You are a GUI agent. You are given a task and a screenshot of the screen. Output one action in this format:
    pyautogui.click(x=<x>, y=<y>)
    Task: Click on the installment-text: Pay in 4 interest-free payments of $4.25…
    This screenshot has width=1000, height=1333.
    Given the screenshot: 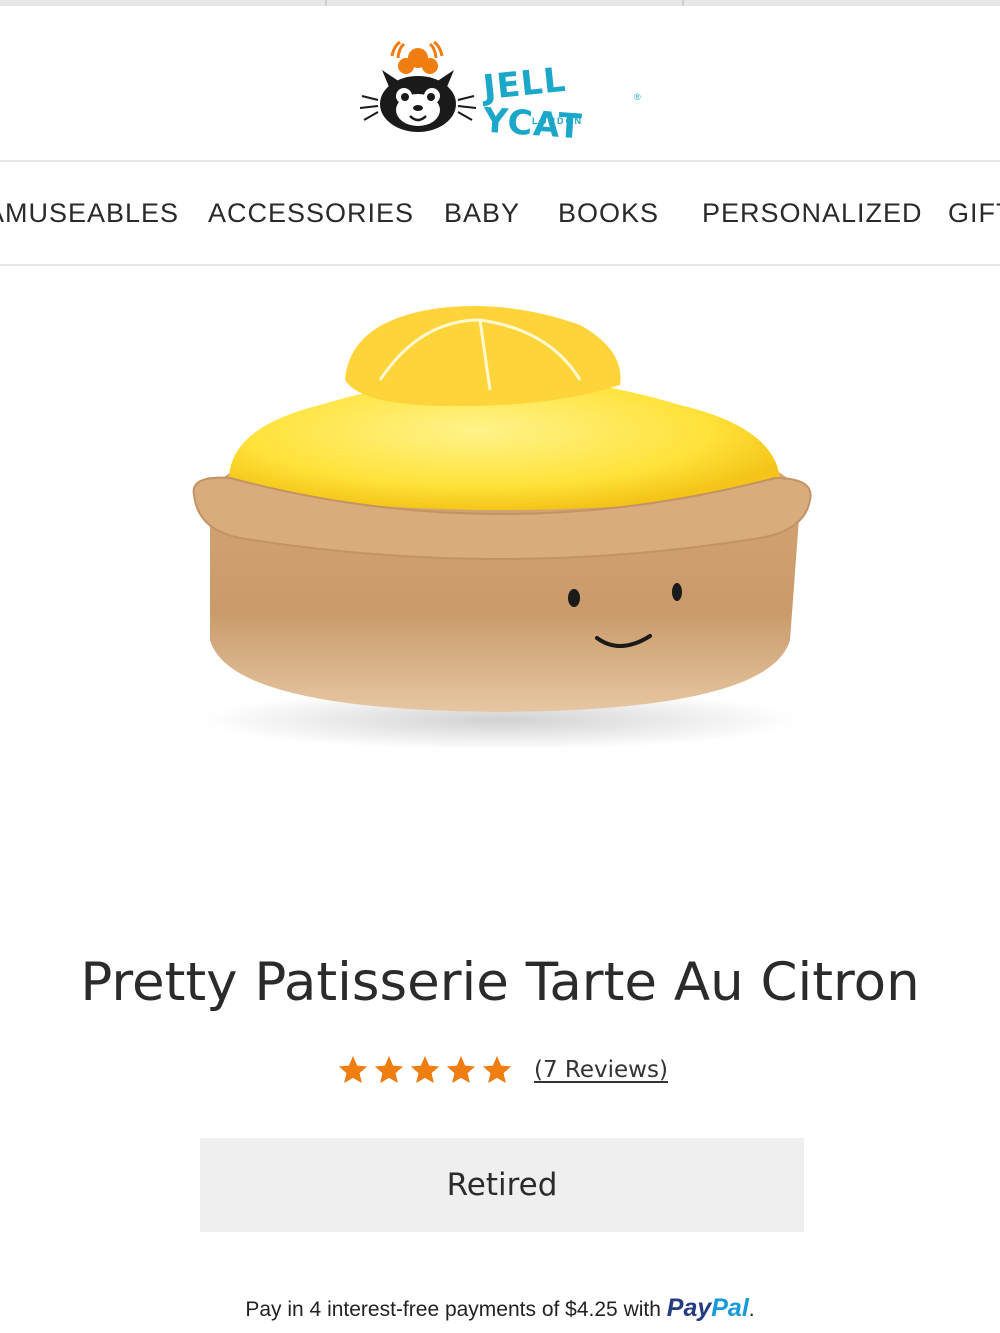 What is the action you would take?
    pyautogui.click(x=453, y=1309)
    